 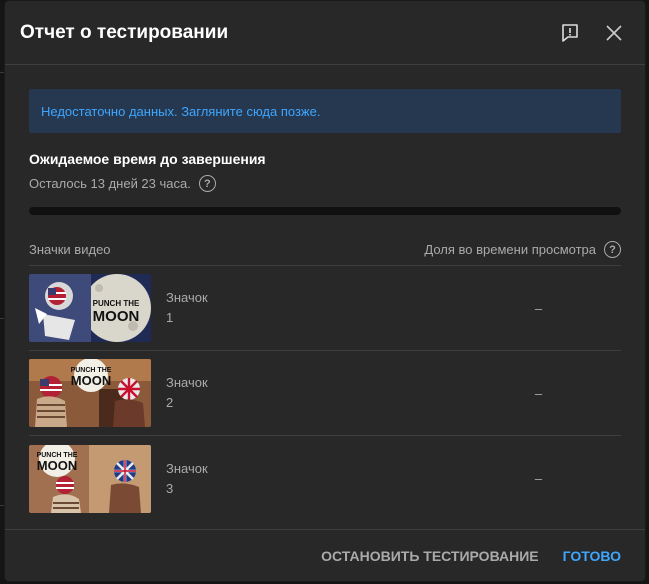 What do you see at coordinates (325, 211) in the screenshot?
I see `test-progress-bar` at bounding box center [325, 211].